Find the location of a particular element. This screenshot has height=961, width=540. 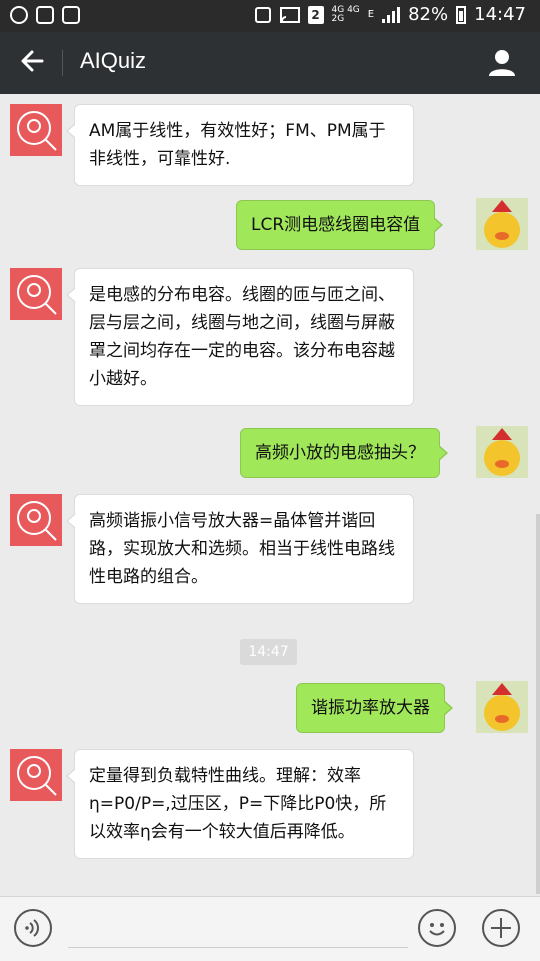

header-divider is located at coordinates (62, 63).